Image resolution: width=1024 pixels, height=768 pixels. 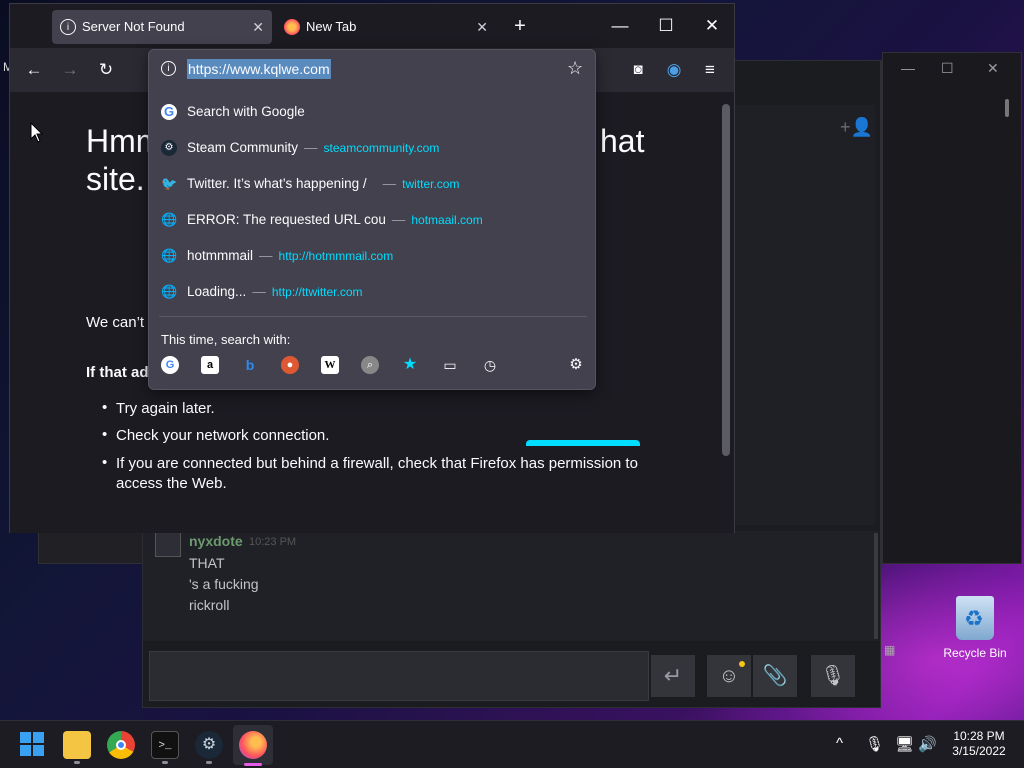 What do you see at coordinates (77, 745) in the screenshot?
I see `file-explorer-icon` at bounding box center [77, 745].